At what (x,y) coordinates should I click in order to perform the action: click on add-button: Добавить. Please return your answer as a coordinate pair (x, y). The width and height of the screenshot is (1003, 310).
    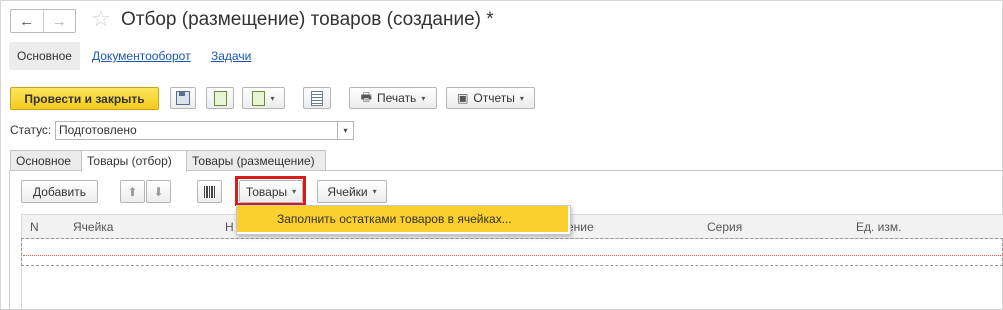
    Looking at the image, I should click on (59, 191).